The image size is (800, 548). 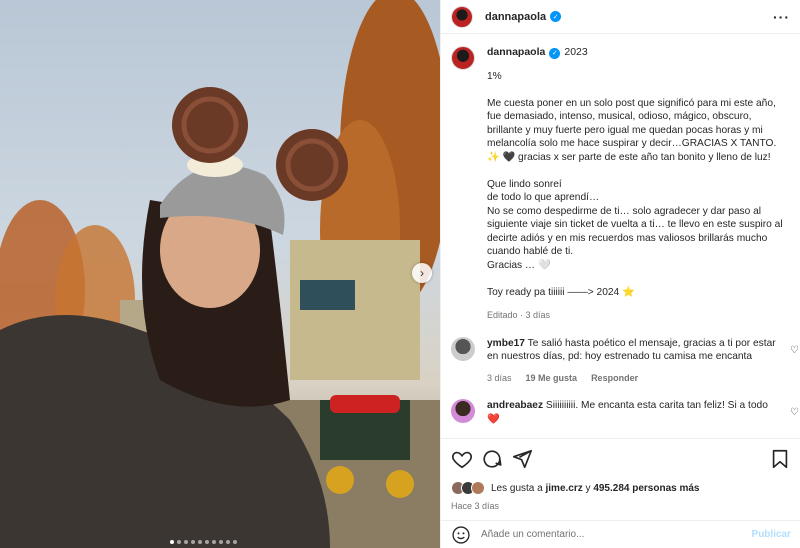 I want to click on next-arrow-icon: ›, so click(x=422, y=273).